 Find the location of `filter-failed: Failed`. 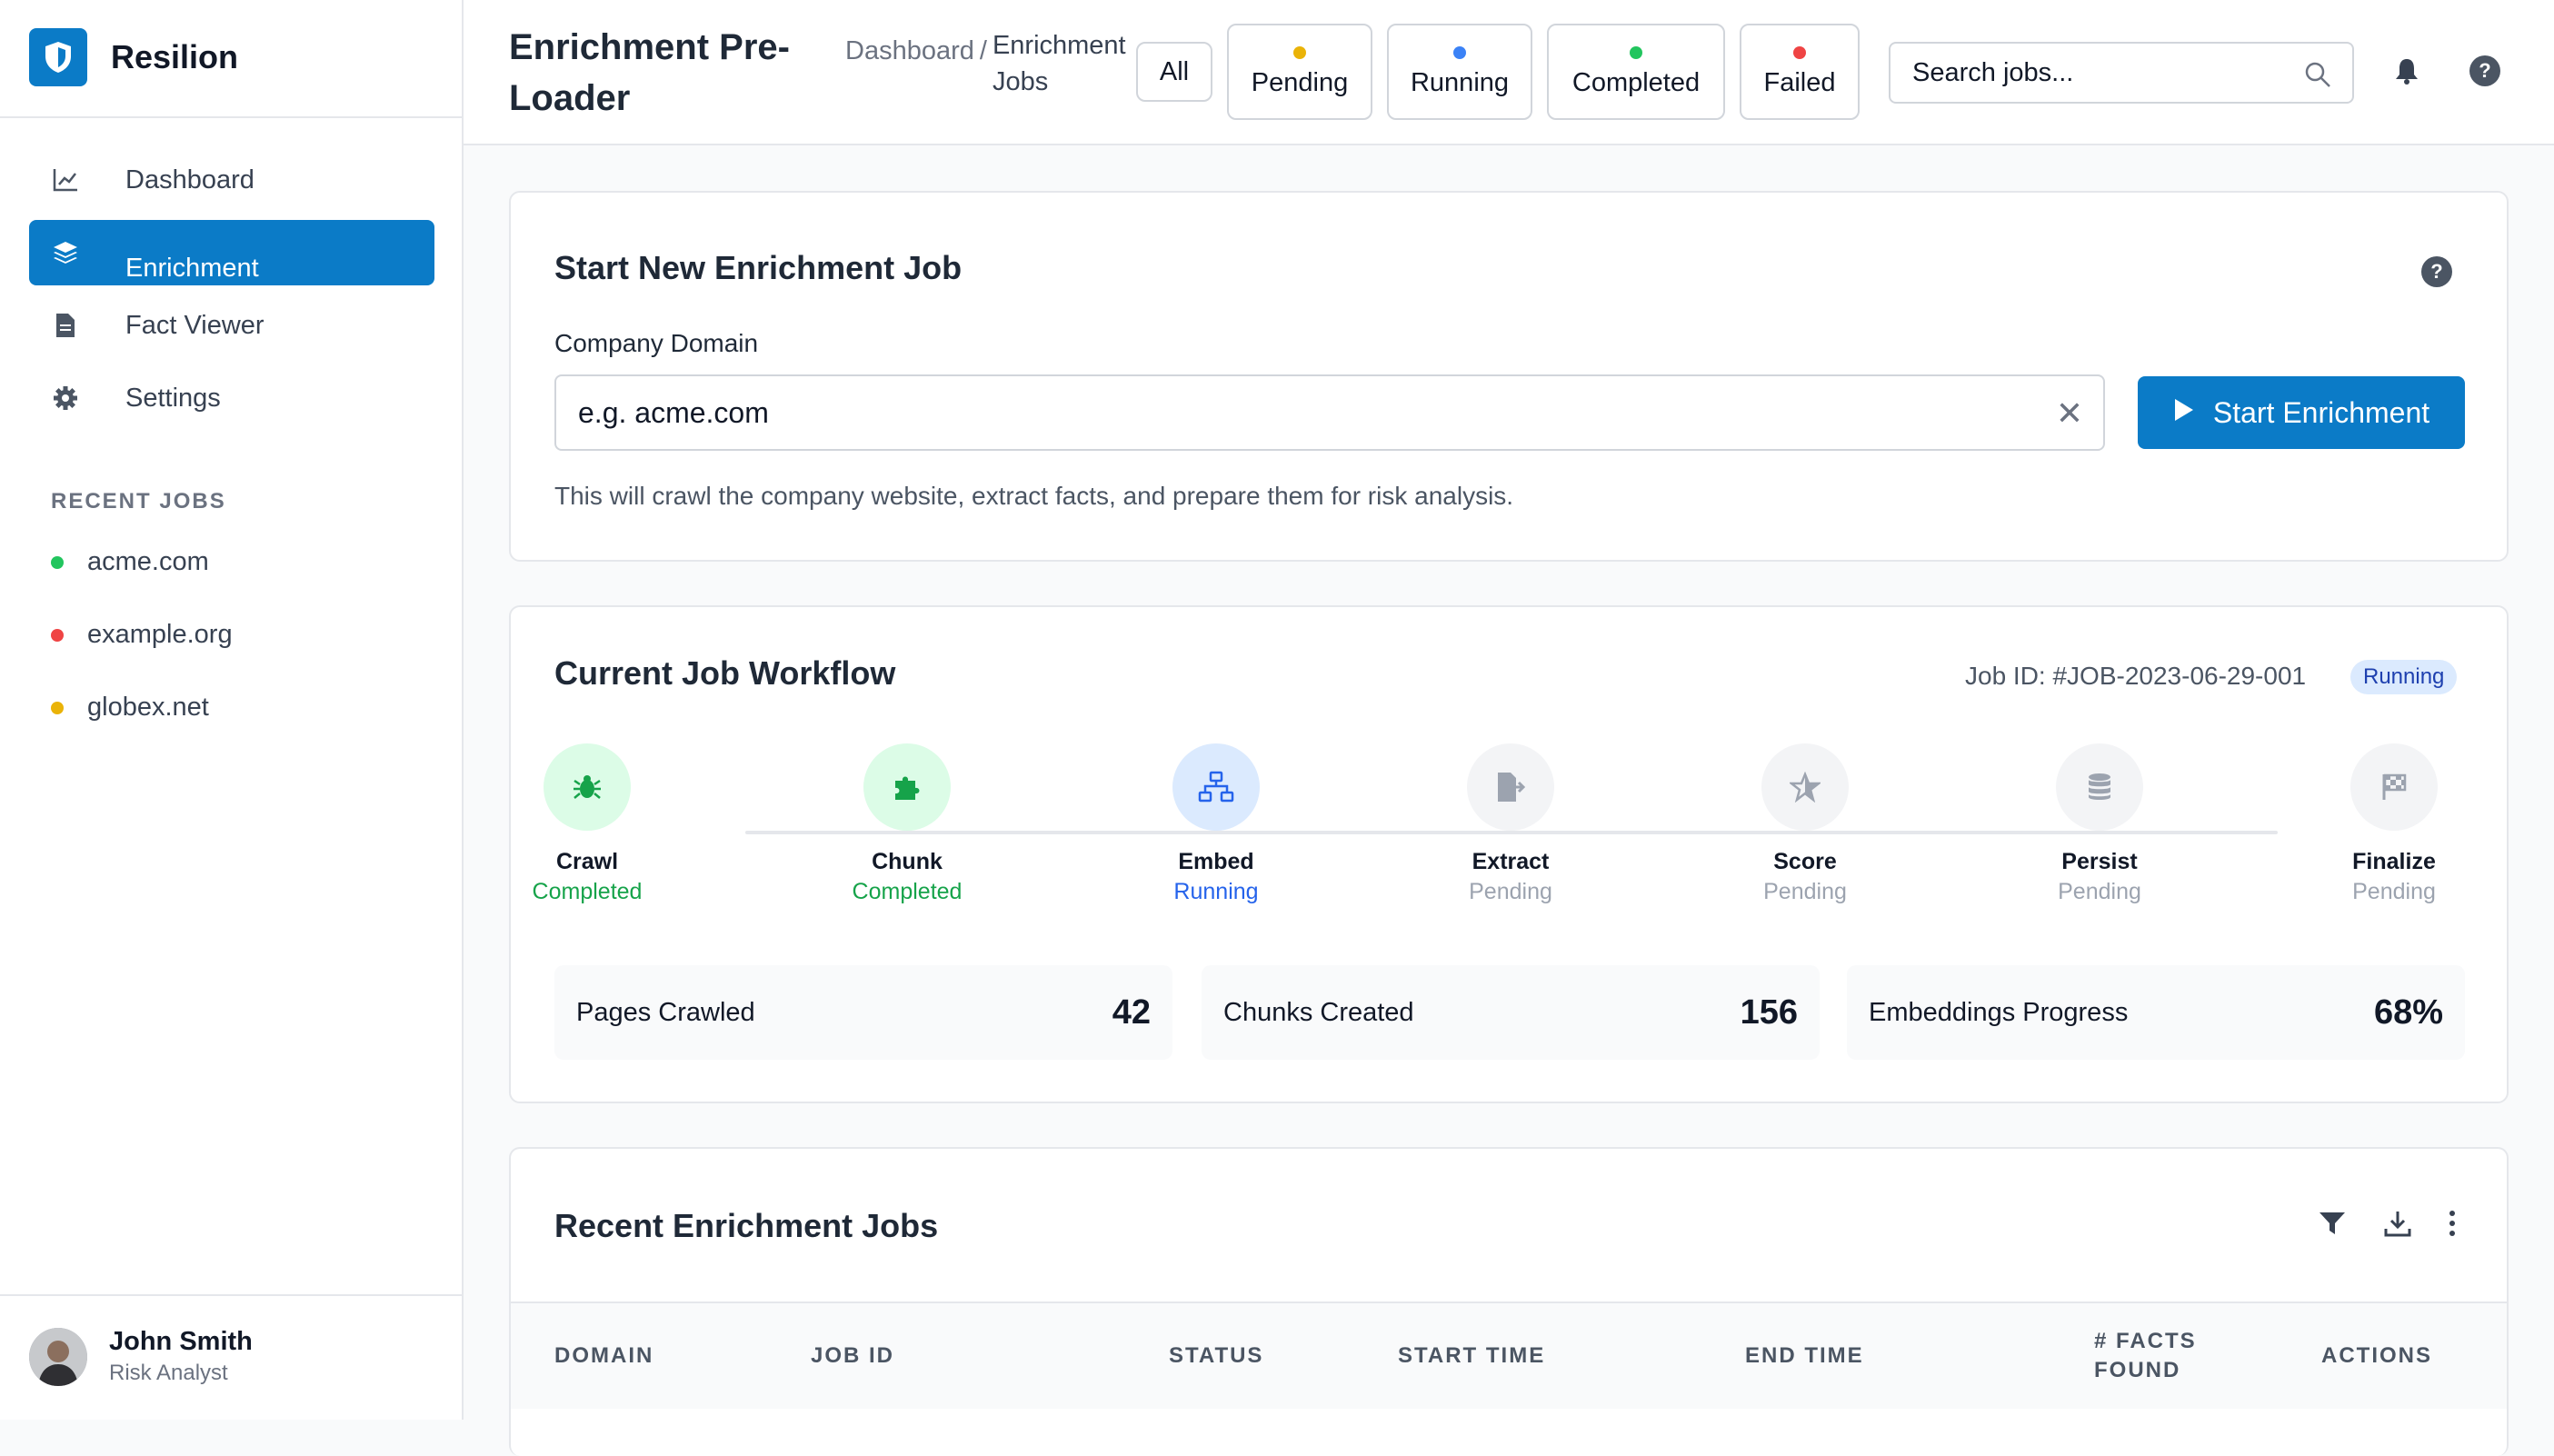

filter-failed: Failed is located at coordinates (1800, 72).